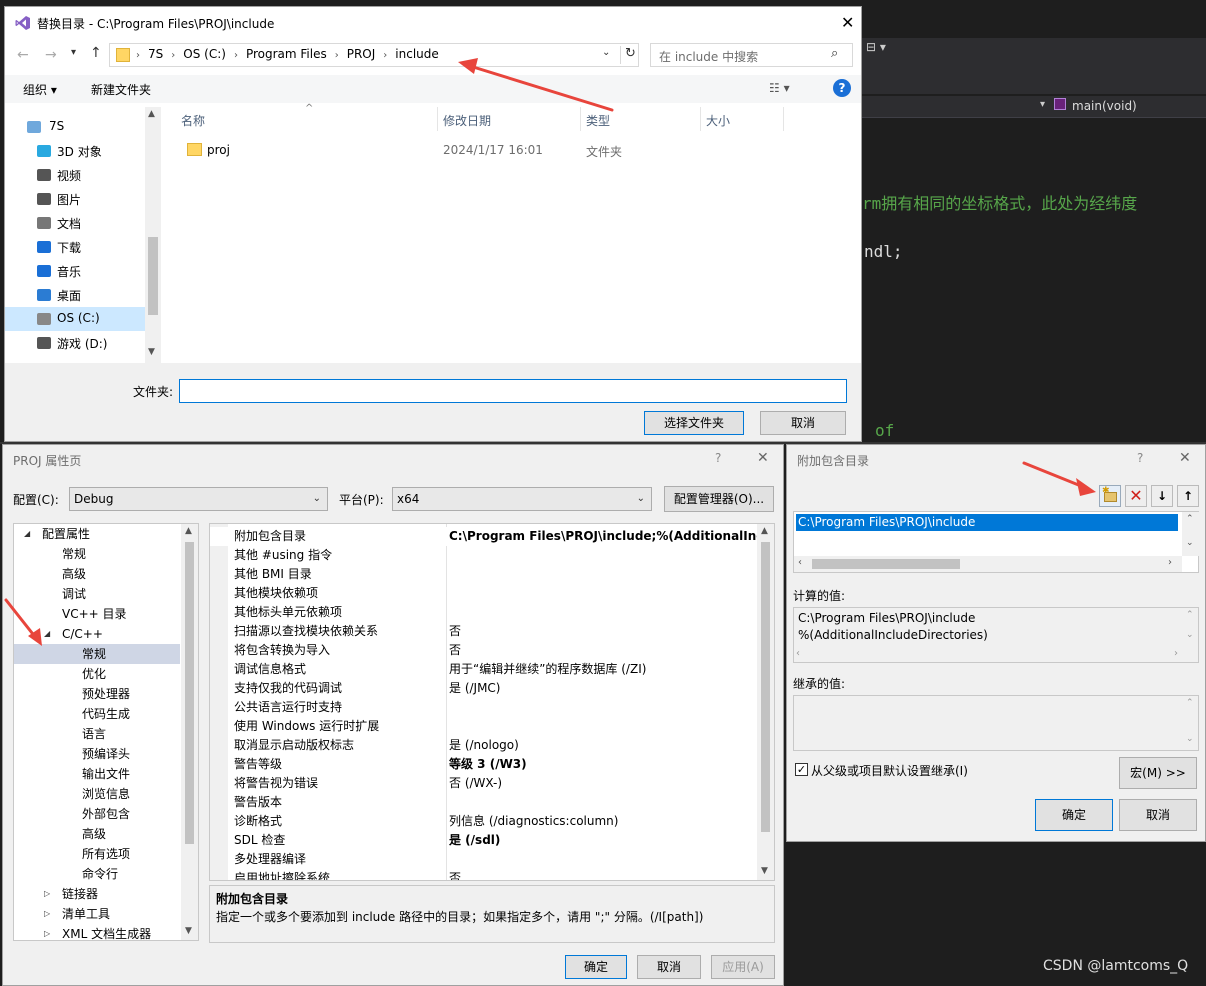 This screenshot has width=1206, height=986. Describe the element at coordinates (1190, 635) in the screenshot. I see `scroll-down-icon: ⌄` at that location.